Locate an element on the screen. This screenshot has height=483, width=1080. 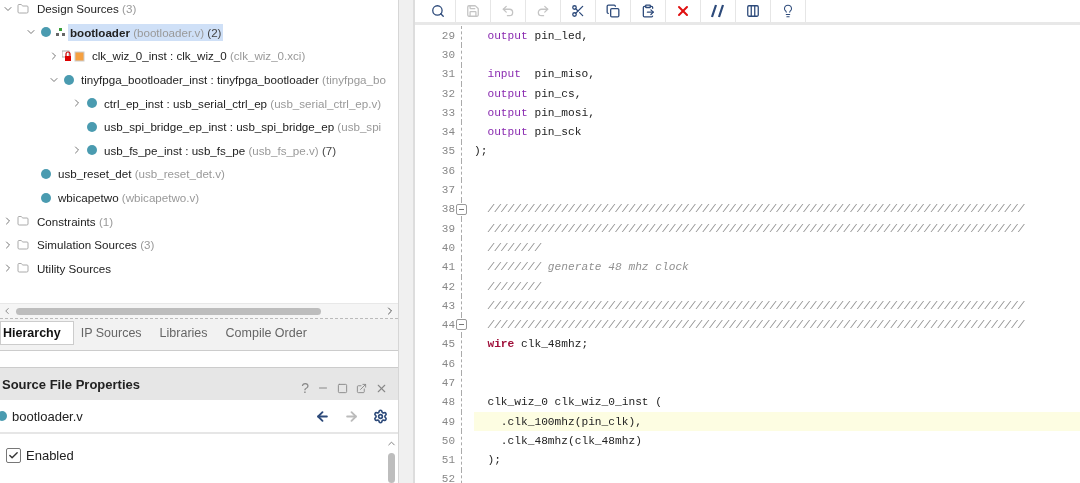
fold-start-icon is located at coordinates (461, 209).